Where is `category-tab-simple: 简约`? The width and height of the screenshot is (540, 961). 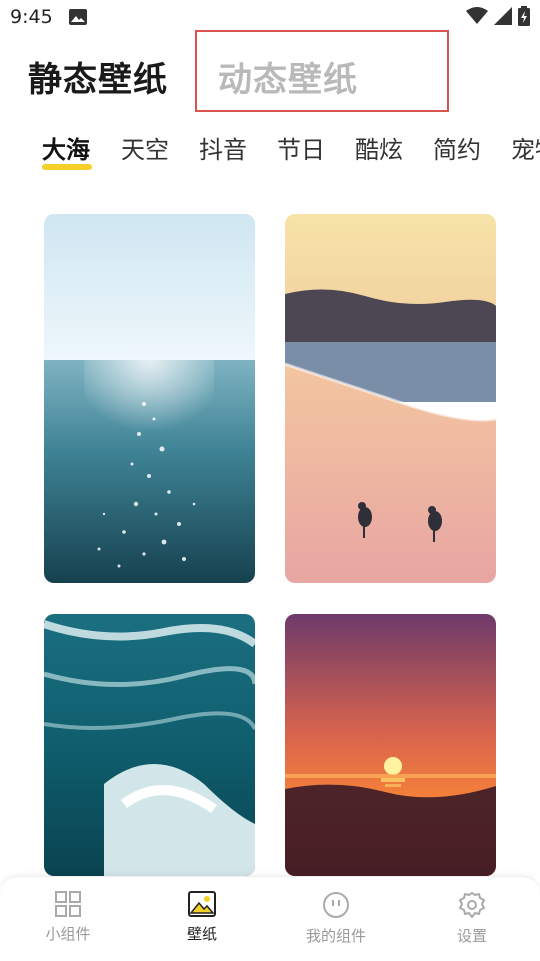 category-tab-simple: 简约 is located at coordinates (457, 147).